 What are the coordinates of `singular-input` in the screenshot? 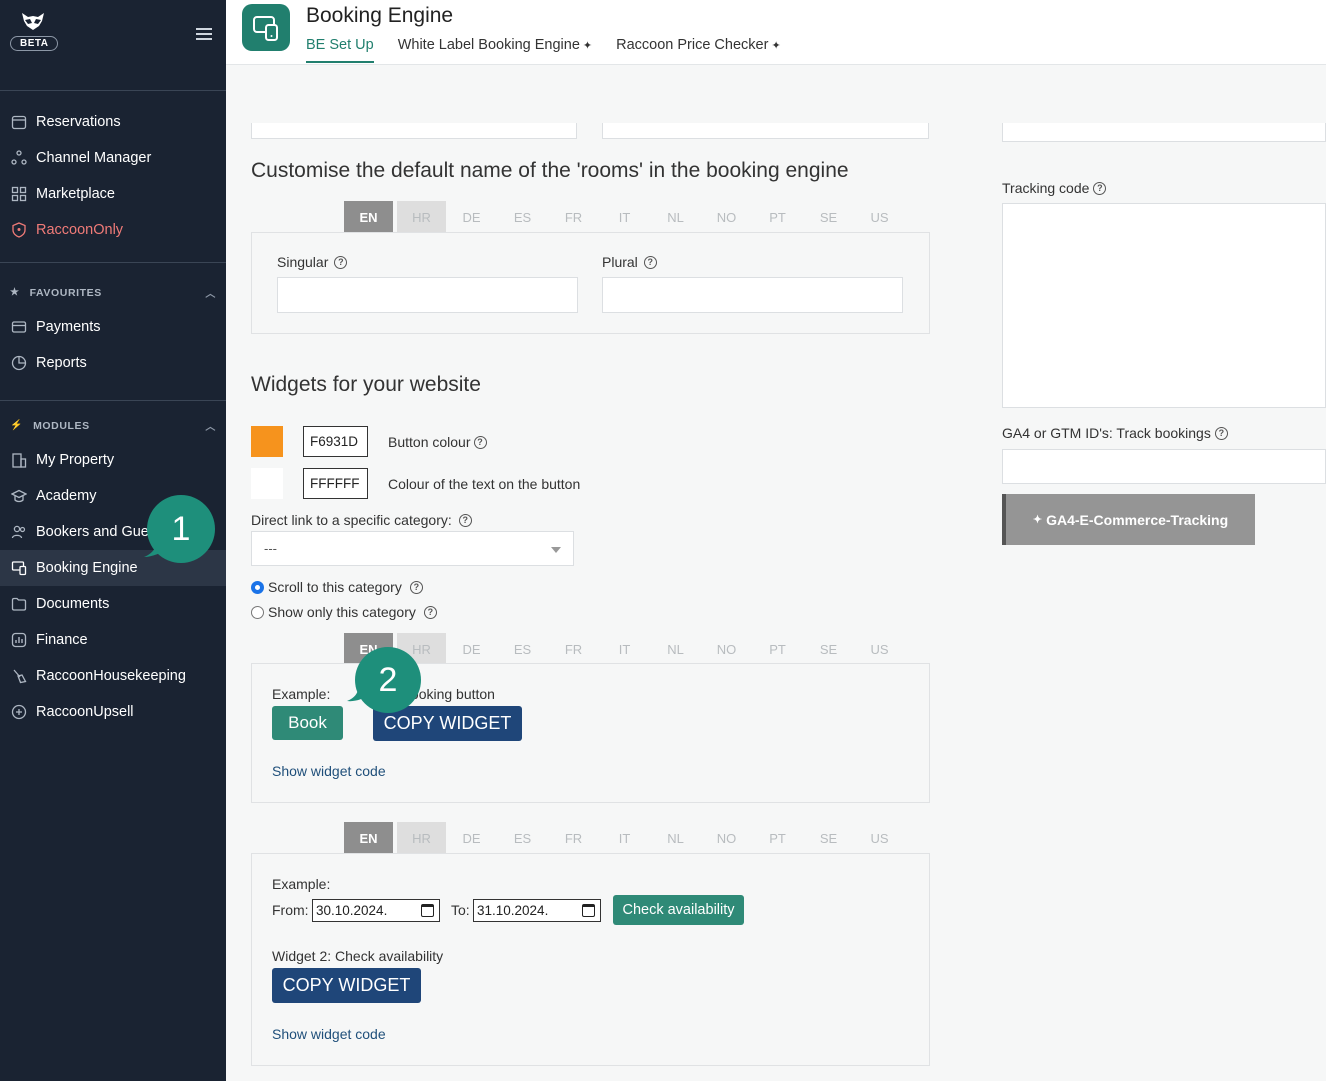 It's located at (427, 295).